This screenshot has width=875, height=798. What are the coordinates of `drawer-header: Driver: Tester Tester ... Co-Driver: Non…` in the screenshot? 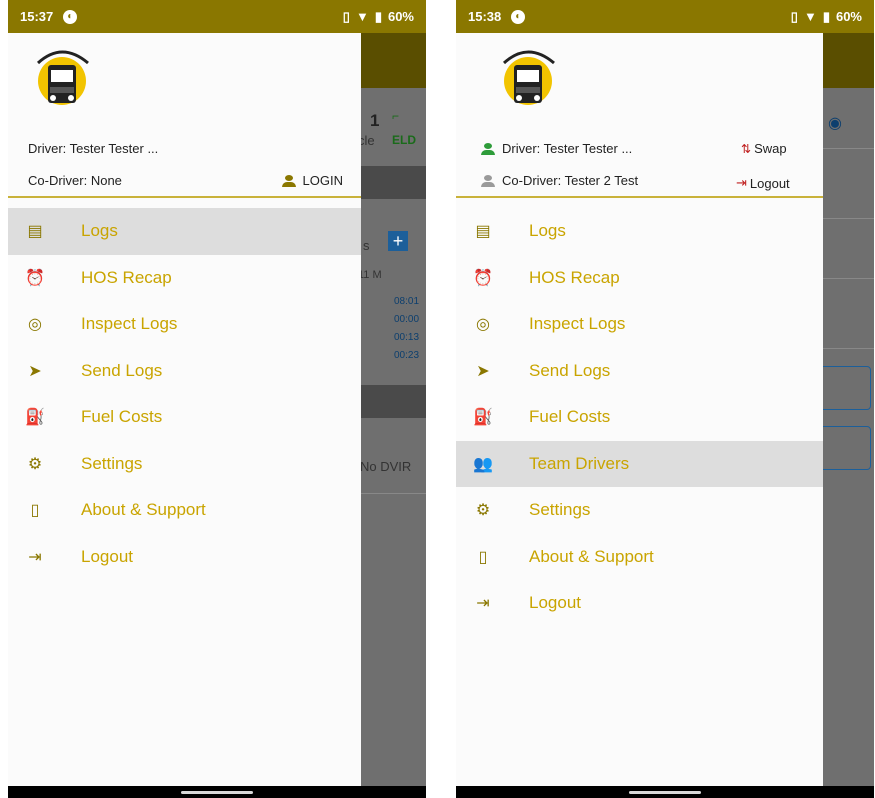 It's located at (184, 115).